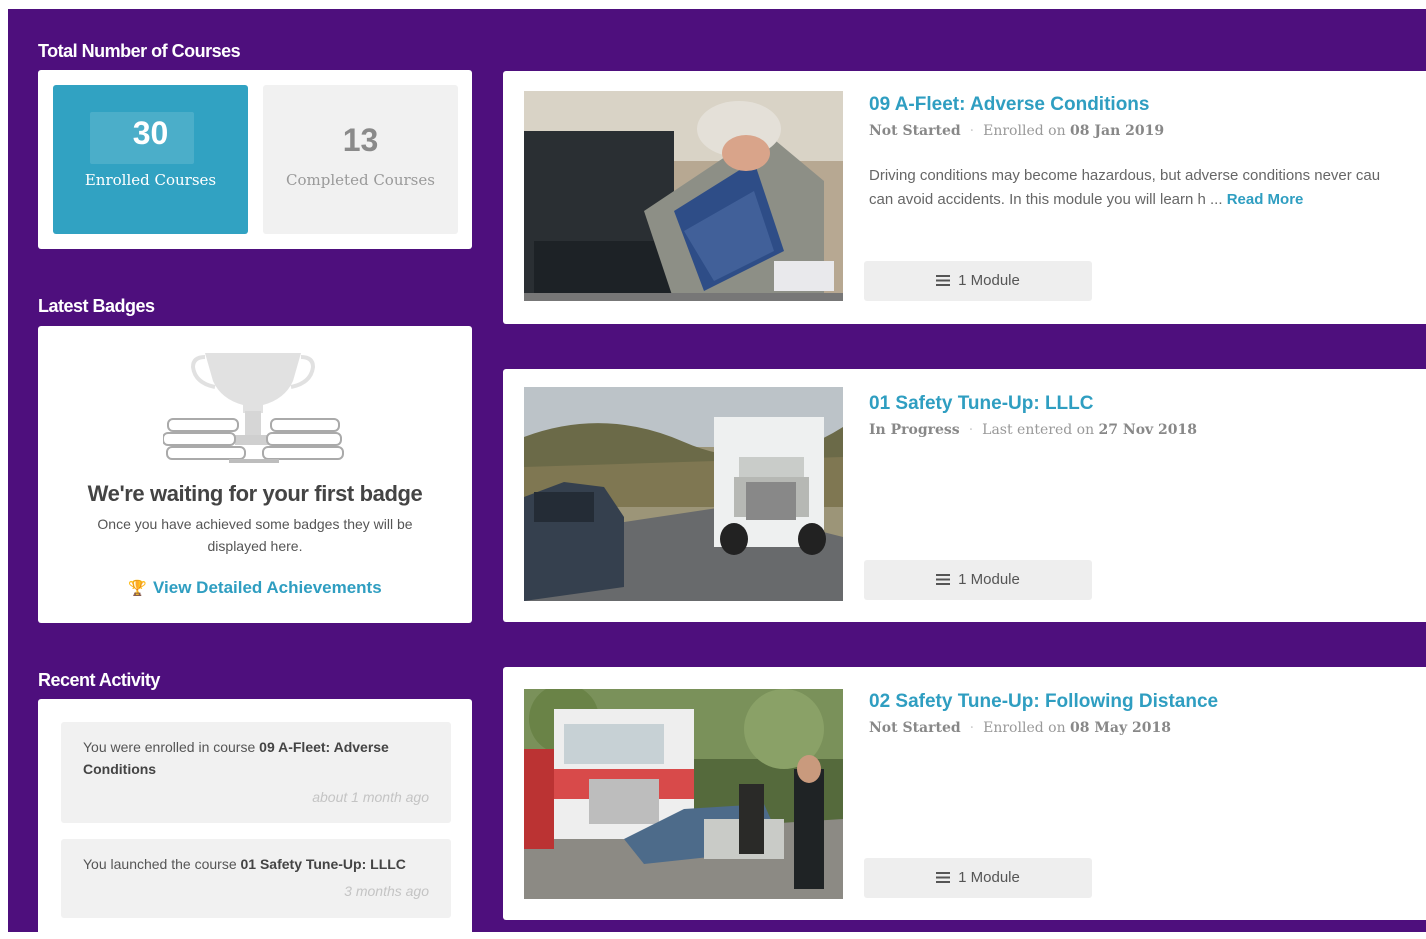  Describe the element at coordinates (323, 864) in the screenshot. I see `activity-course-name: 01 Safety Tune-Up: LLLC` at that location.